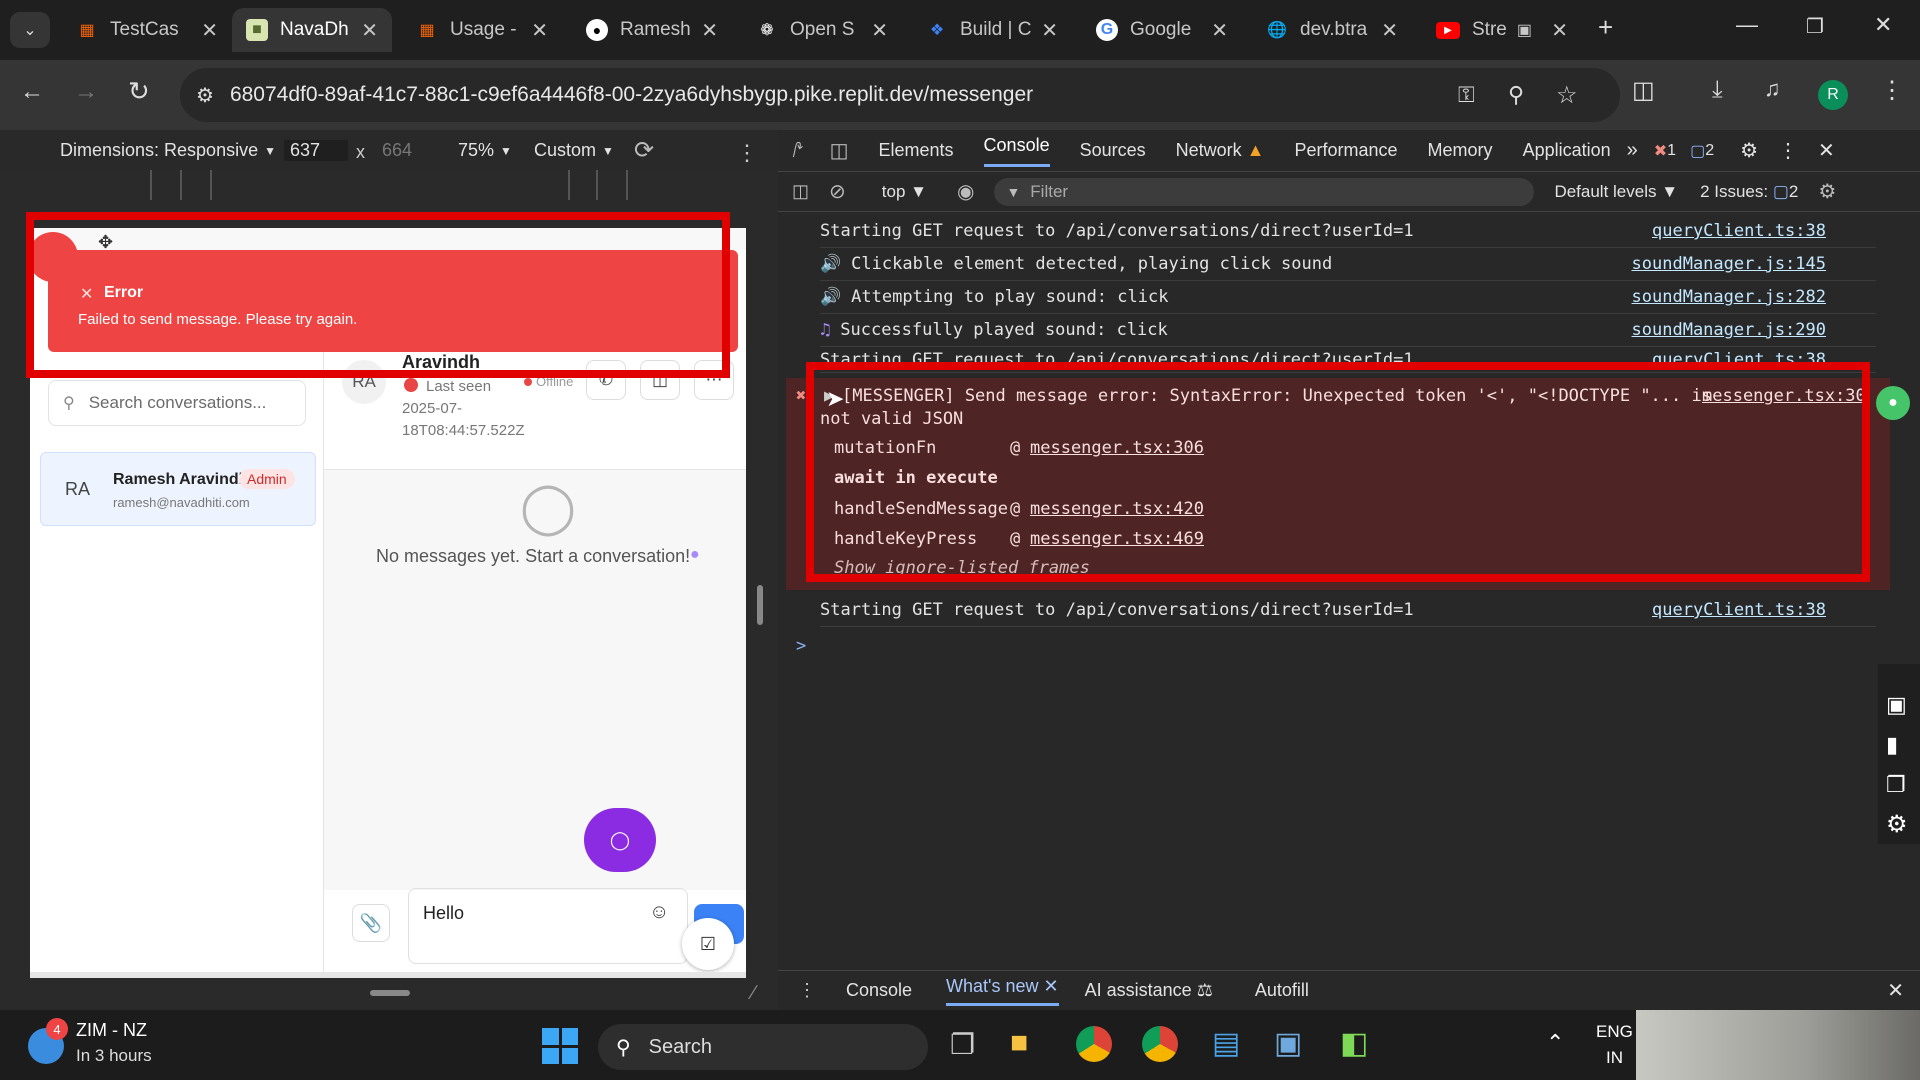 This screenshot has height=1080, width=1920. I want to click on resize-bottom-handle, so click(390, 993).